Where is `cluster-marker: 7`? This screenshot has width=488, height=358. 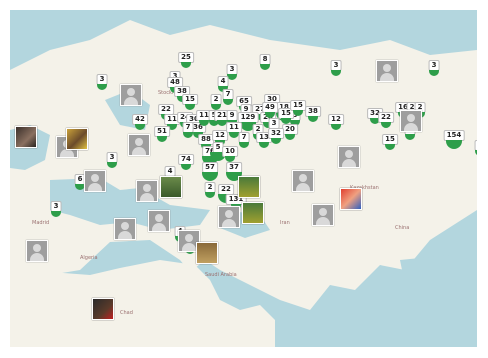 cluster-marker: 7 is located at coordinates (188, 132).